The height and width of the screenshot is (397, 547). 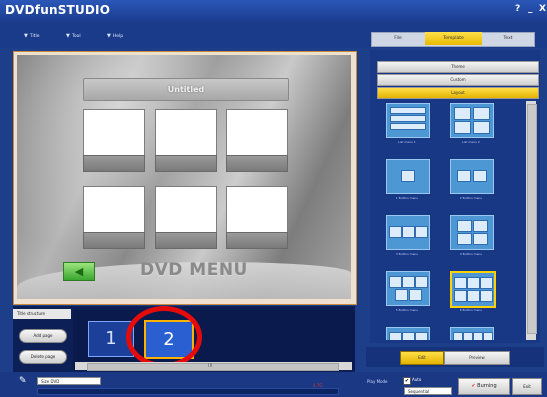 I want to click on dvd-menu-label: DVD MENU, so click(x=194, y=270).